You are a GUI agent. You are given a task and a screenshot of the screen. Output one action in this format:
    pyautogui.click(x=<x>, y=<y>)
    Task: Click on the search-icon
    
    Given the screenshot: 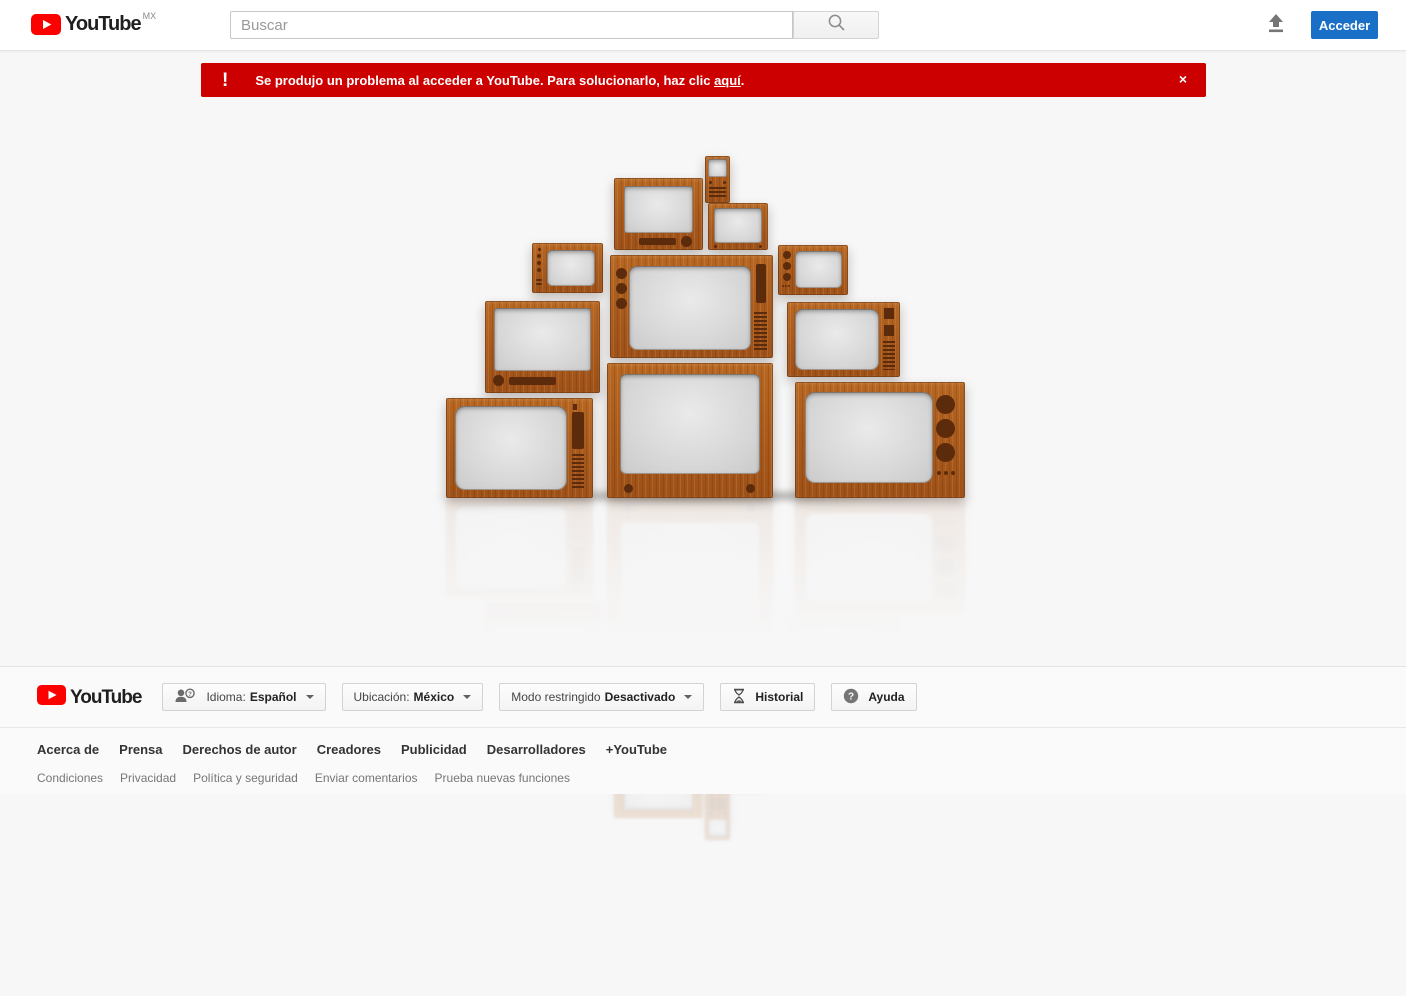 What is the action you would take?
    pyautogui.click(x=836, y=25)
    